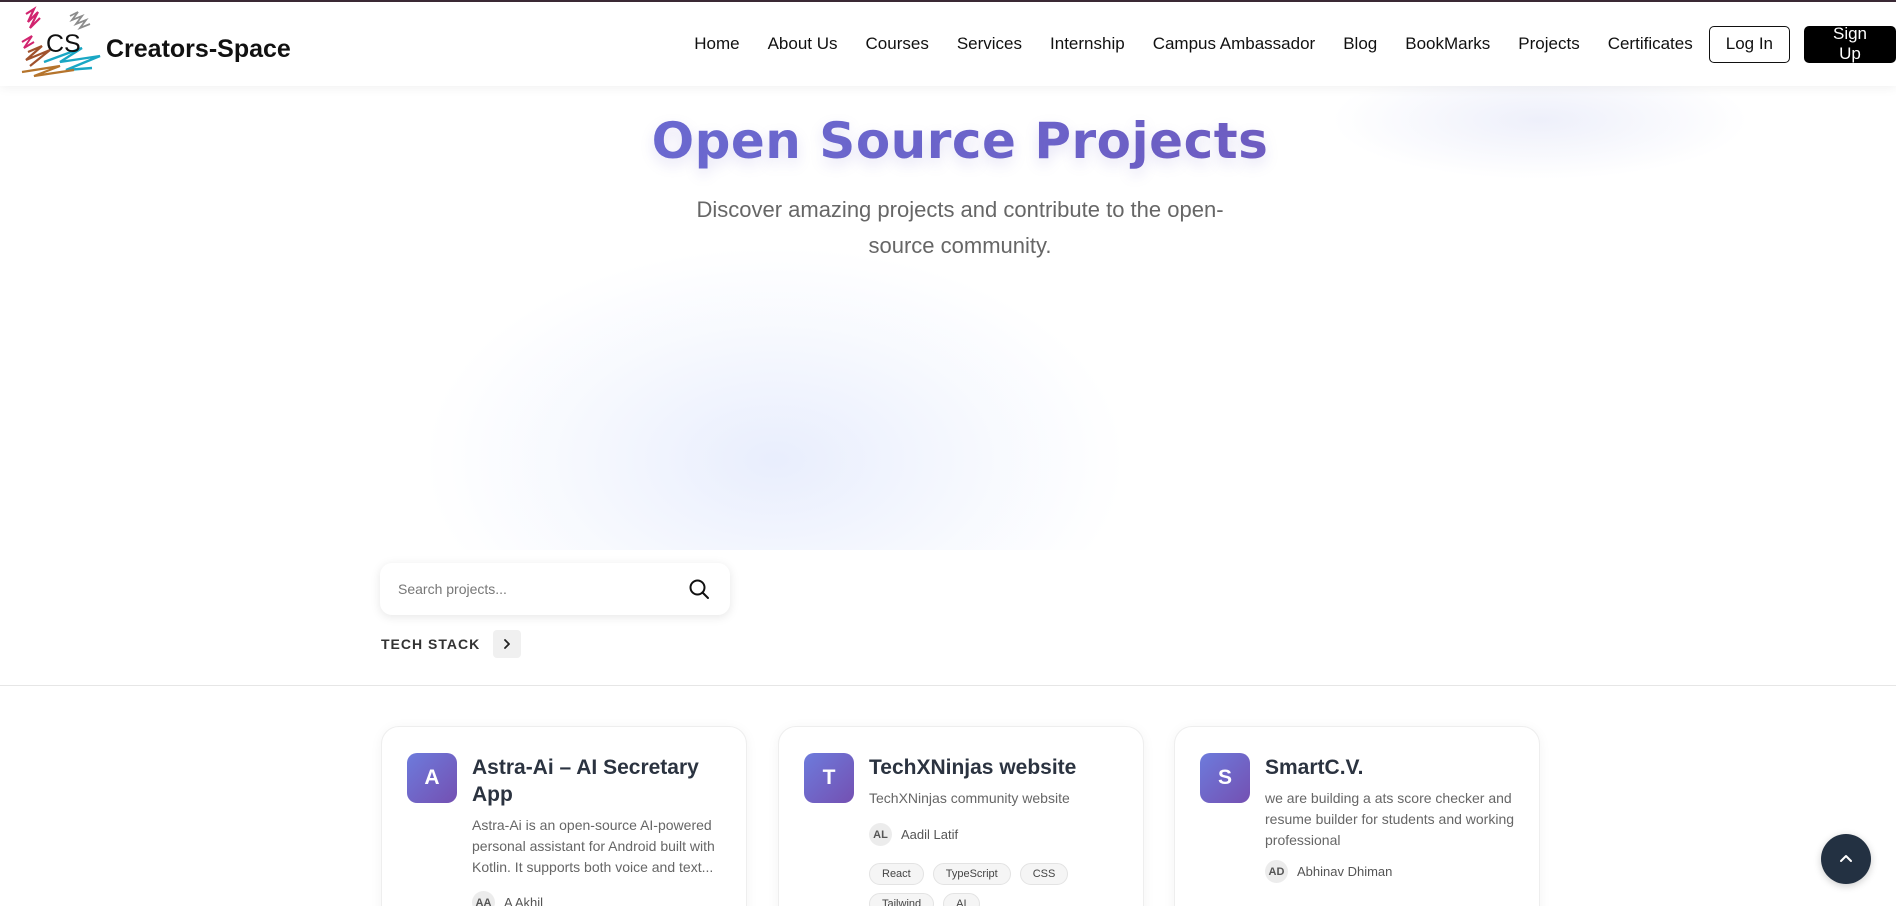 Image resolution: width=1896 pixels, height=906 pixels. What do you see at coordinates (198, 49) in the screenshot?
I see `brand-name: Creators-Space` at bounding box center [198, 49].